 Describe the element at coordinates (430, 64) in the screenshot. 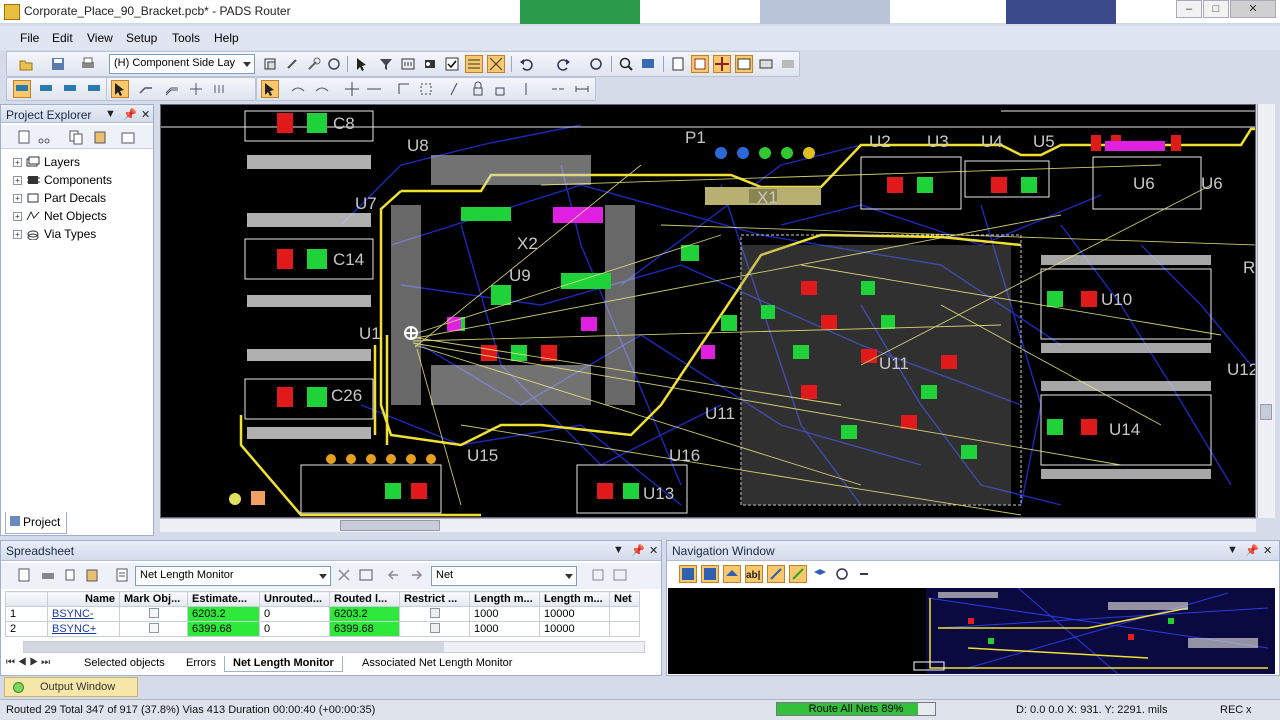

I see `pad-icon` at that location.